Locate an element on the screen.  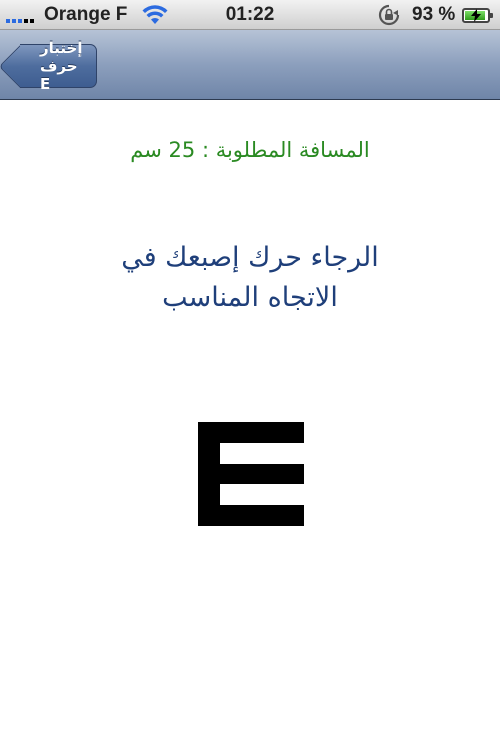
e-top-bar is located at coordinates (251, 432).